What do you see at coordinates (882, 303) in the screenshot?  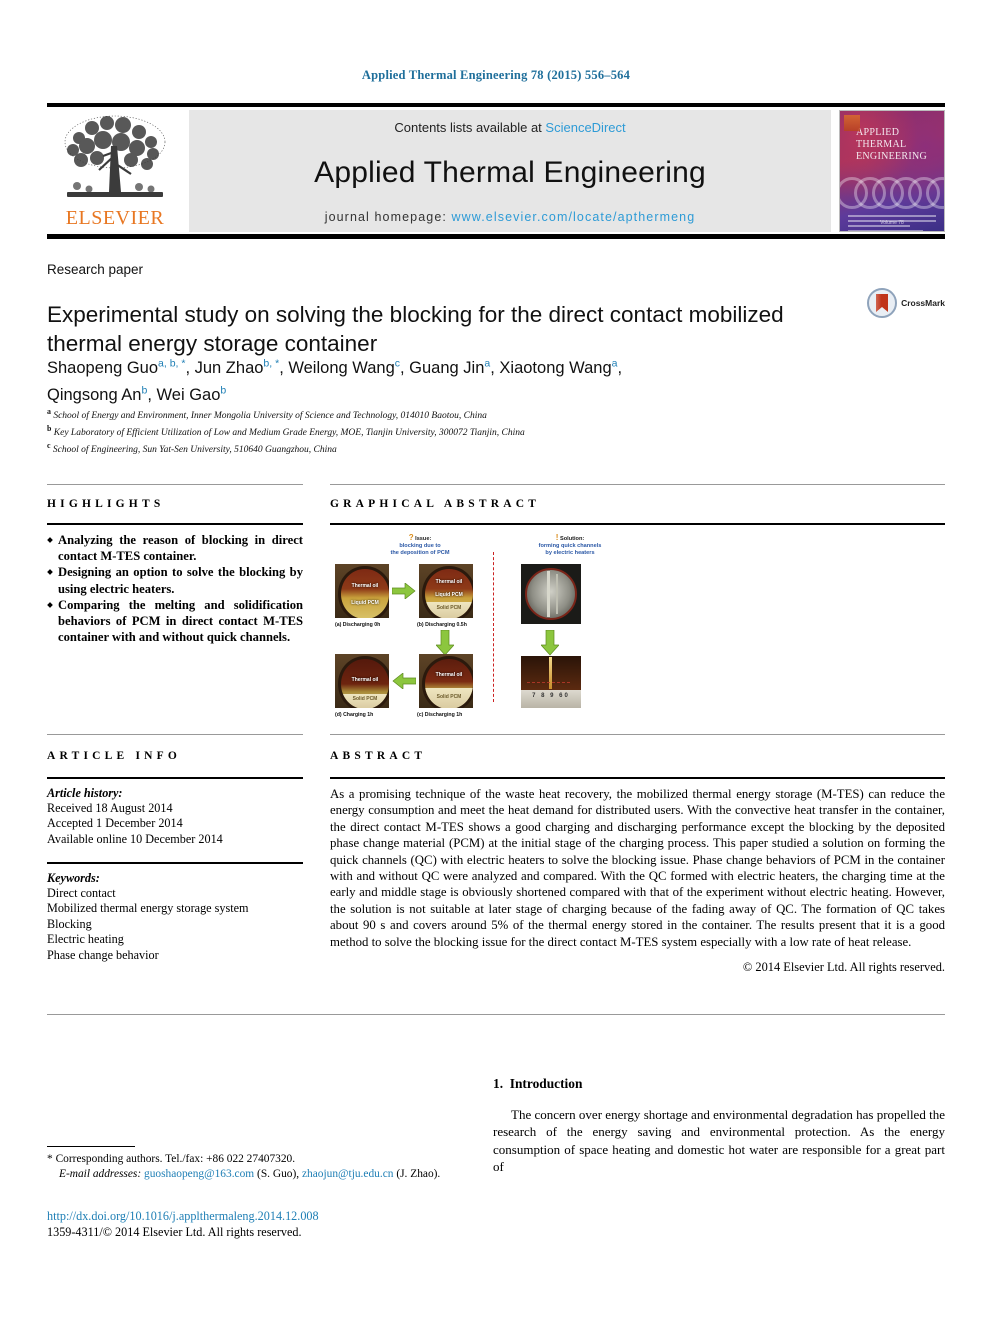 I see `crossmark-icon` at bounding box center [882, 303].